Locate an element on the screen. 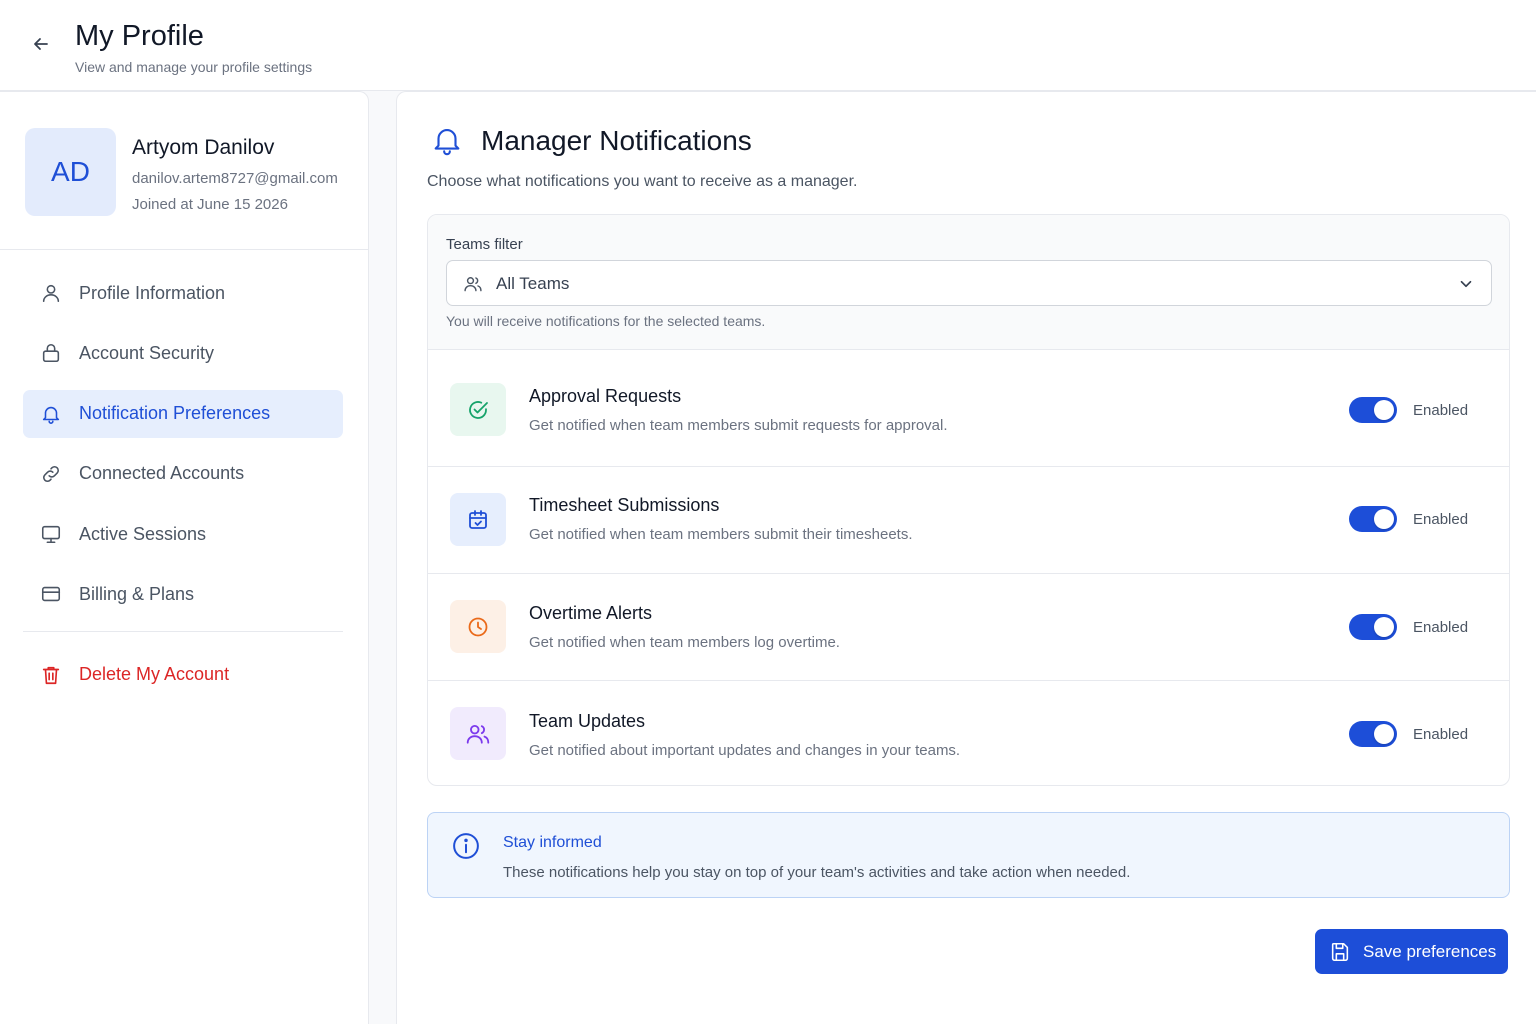 This screenshot has height=1024, width=1536. overtime-icon-tile is located at coordinates (478, 626).